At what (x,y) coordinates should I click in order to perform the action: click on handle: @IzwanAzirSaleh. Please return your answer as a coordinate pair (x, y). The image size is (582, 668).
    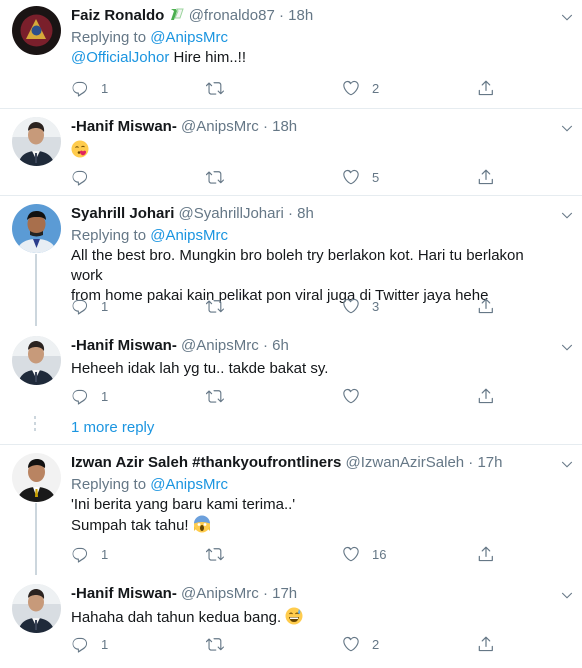
    Looking at the image, I should click on (405, 462).